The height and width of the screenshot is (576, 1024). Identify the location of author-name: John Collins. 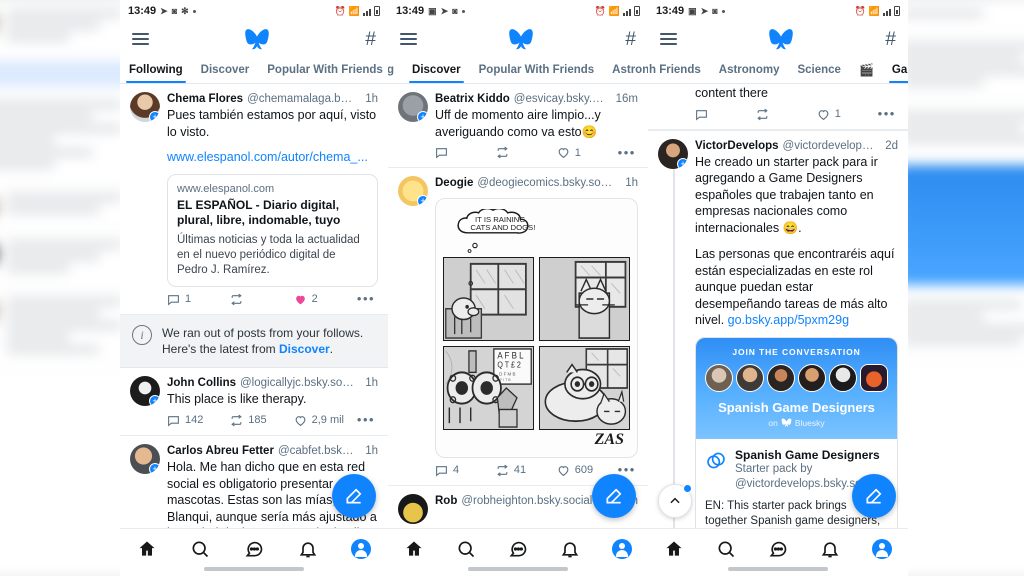
(201, 383).